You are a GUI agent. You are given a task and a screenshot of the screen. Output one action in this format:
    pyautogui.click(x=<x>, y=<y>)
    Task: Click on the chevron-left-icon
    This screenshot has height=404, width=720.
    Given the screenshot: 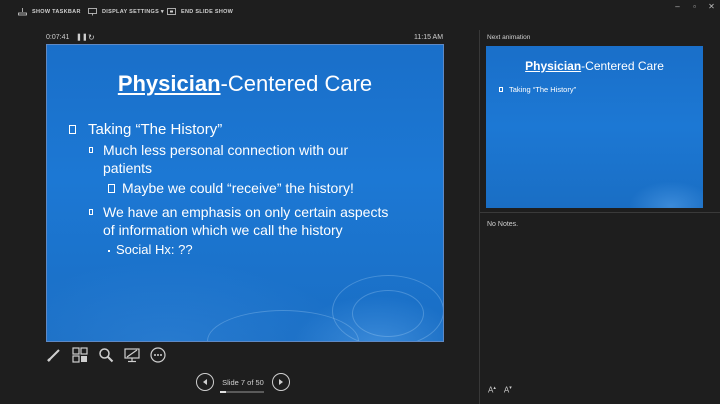 What is the action you would take?
    pyautogui.click(x=205, y=382)
    